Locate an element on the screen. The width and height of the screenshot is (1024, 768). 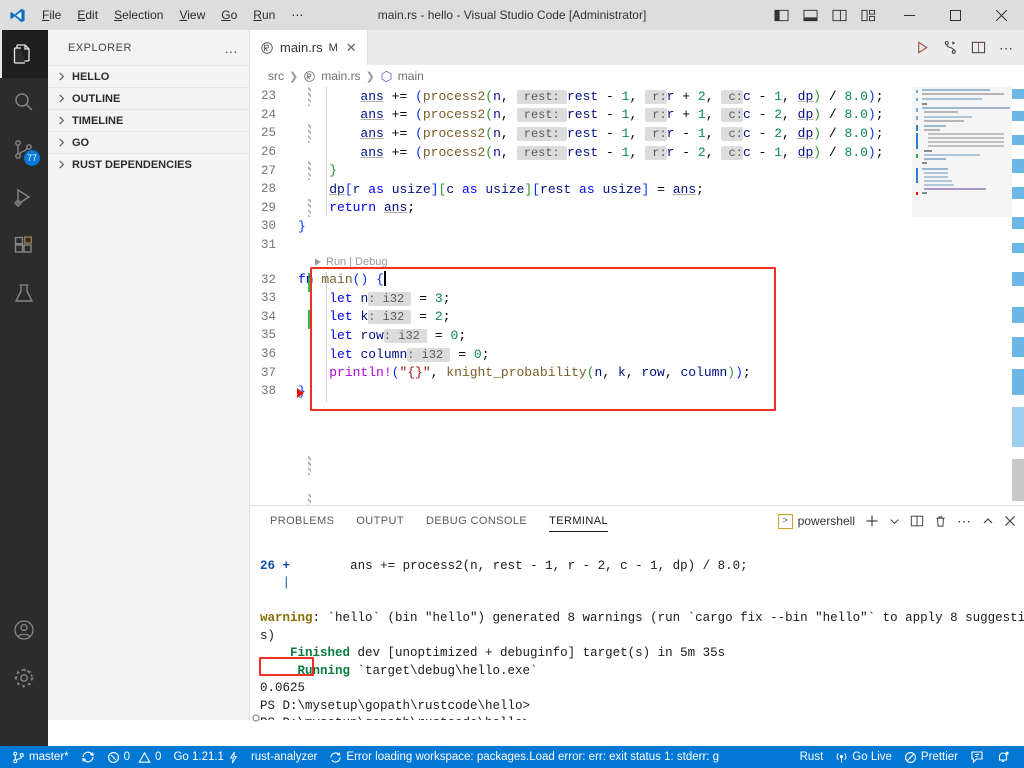
function-symbol-icon is located at coordinates (386, 76).